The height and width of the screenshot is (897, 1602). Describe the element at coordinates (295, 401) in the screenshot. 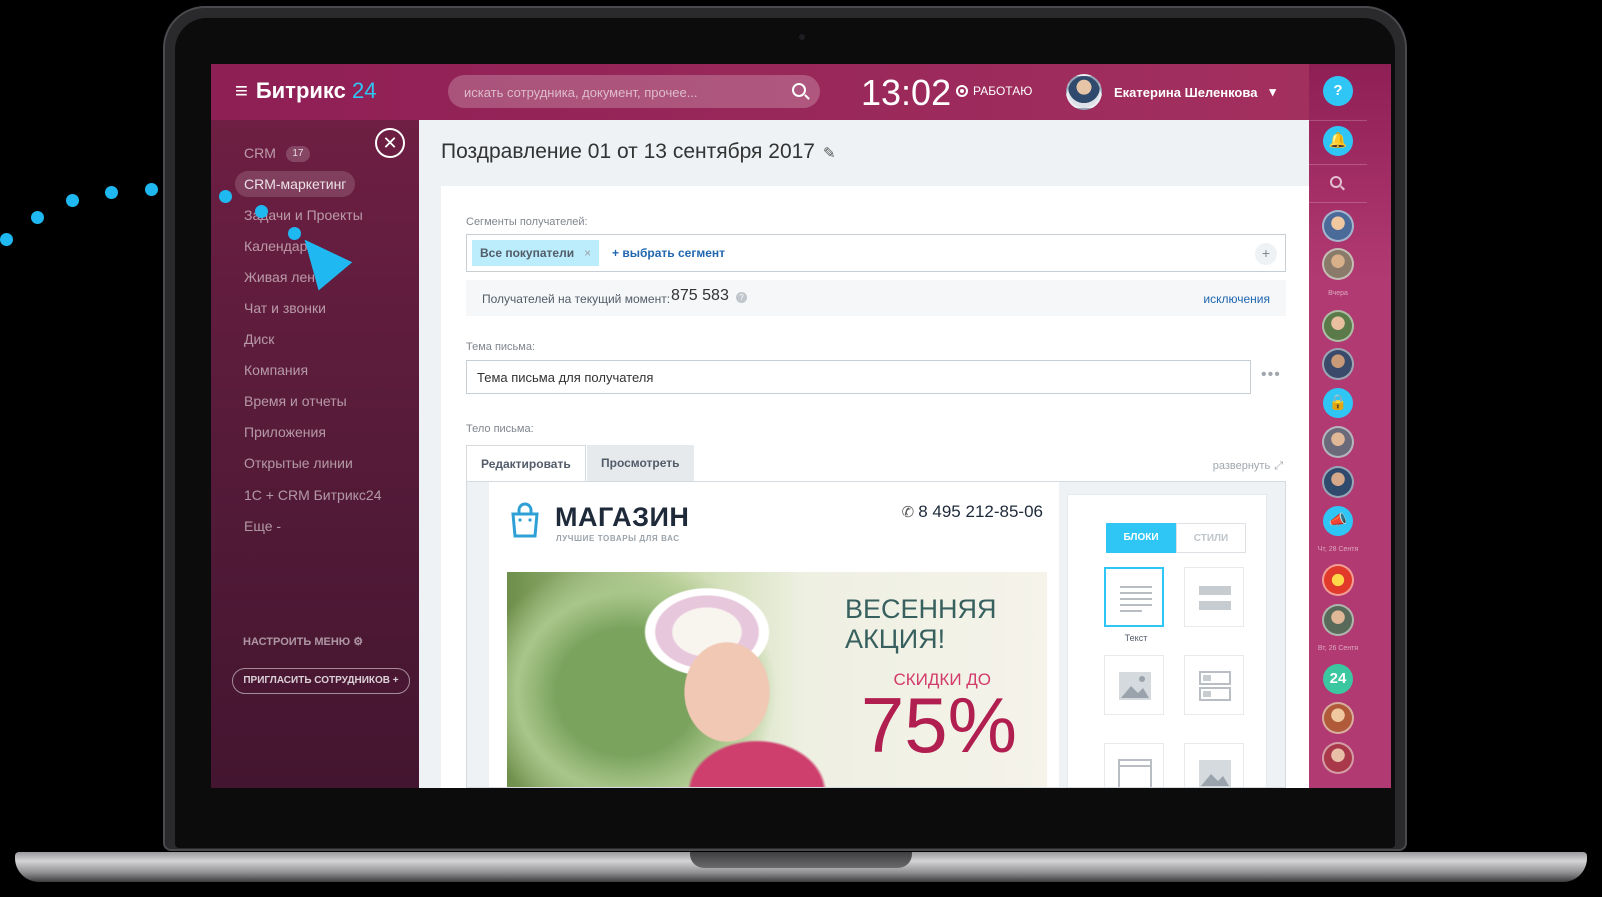

I see `sidebar-item-time: Время и отчеты` at that location.